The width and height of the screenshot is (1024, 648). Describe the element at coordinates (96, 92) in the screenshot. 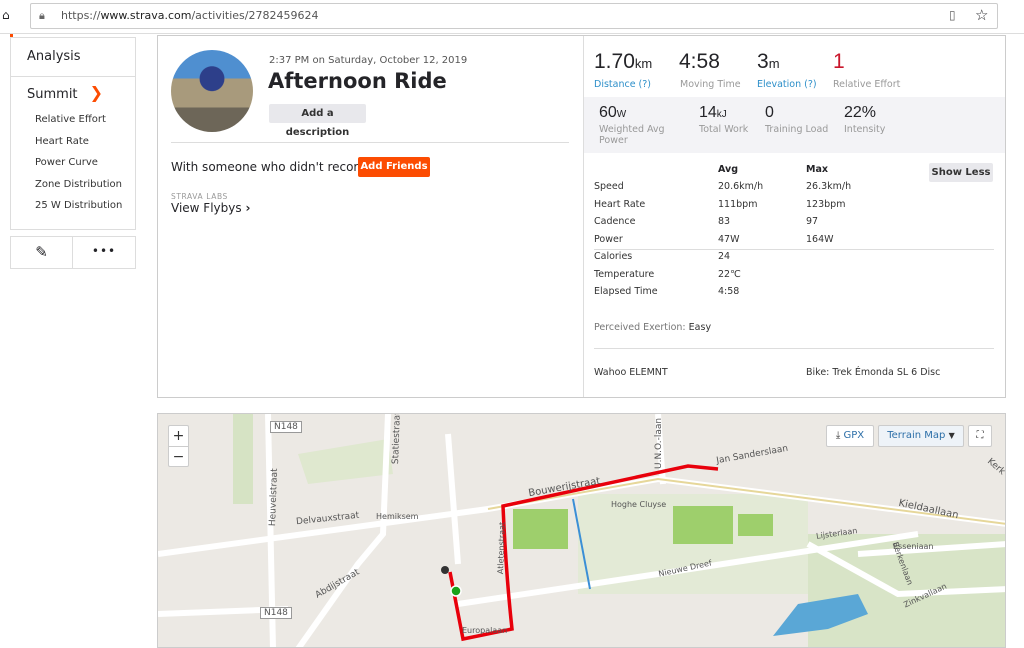

I see `summit-chevron-icon: ❯` at that location.